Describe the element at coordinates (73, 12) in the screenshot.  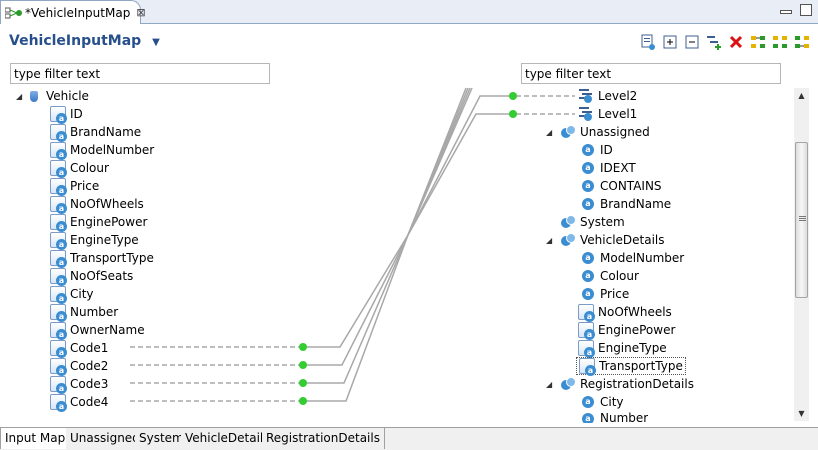
I see `editor-tab: *VehicleInputMap ⊠` at that location.